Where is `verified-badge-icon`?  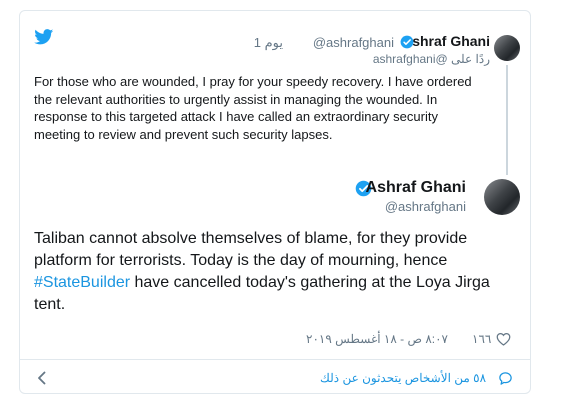
verified-badge-icon is located at coordinates (407, 42).